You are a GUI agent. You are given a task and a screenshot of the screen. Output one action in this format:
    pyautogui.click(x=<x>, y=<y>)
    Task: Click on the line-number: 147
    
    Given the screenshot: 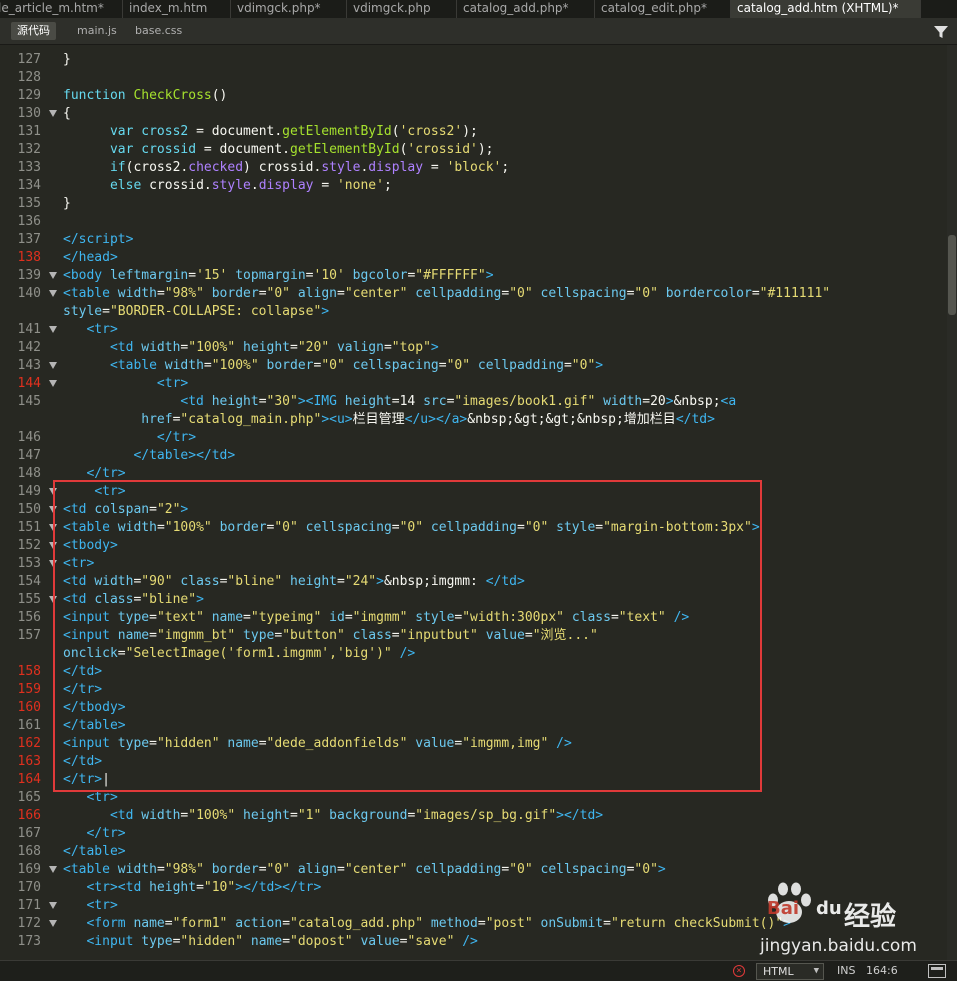 What is the action you would take?
    pyautogui.click(x=20, y=456)
    